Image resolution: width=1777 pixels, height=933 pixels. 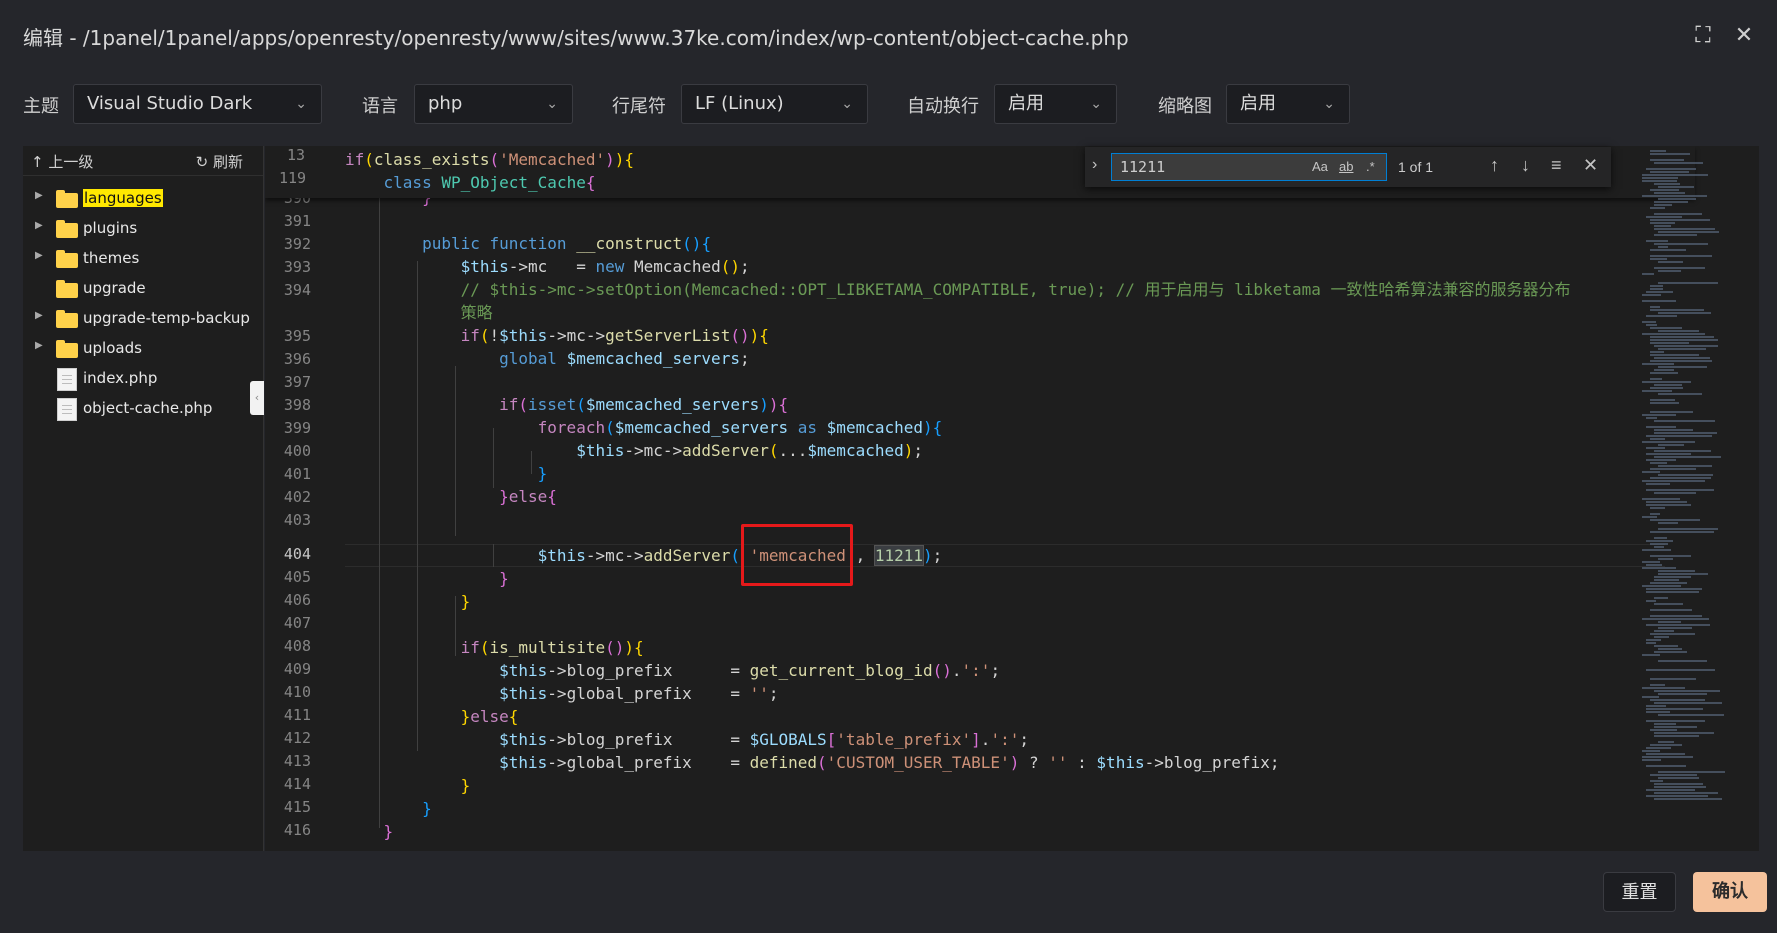 What do you see at coordinates (1416, 167) in the screenshot?
I see `match-count: 1 of 1` at bounding box center [1416, 167].